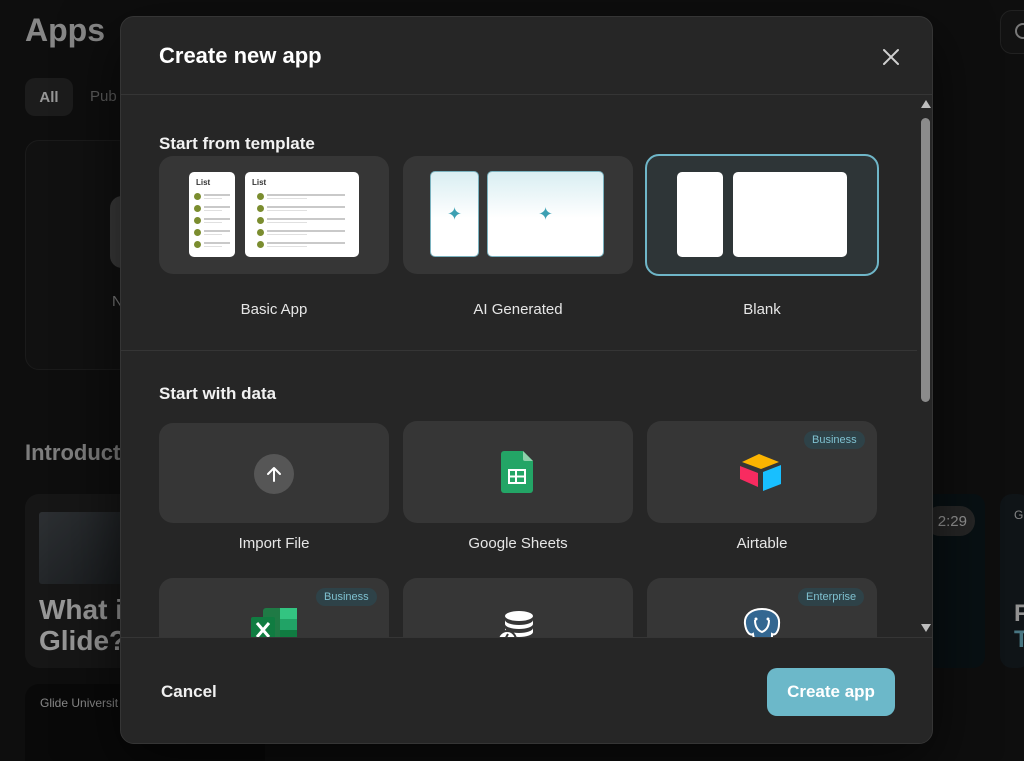 Image resolution: width=1024 pixels, height=761 pixels. I want to click on template-ai-generated: ✦ ✦, so click(518, 215).